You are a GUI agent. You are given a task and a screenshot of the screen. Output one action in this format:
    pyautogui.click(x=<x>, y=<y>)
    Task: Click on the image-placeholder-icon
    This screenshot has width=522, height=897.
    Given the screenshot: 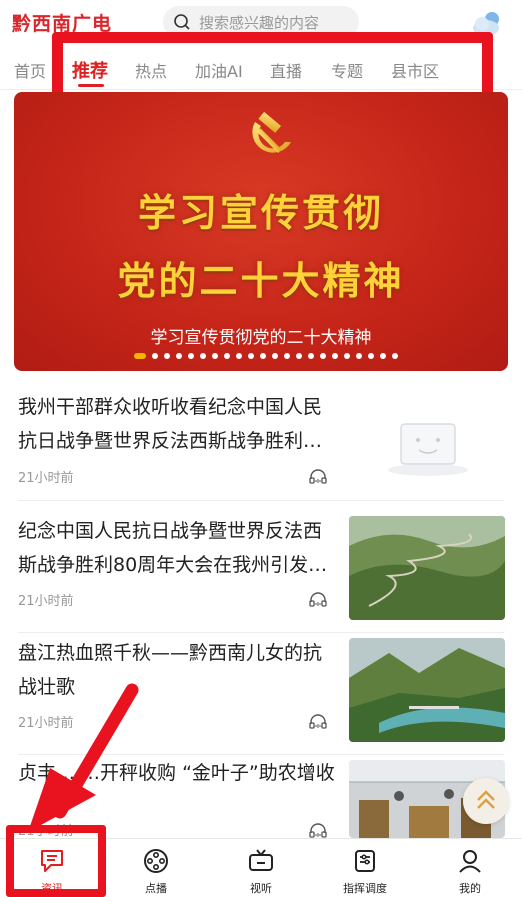 What is the action you would take?
    pyautogui.click(x=428, y=449)
    